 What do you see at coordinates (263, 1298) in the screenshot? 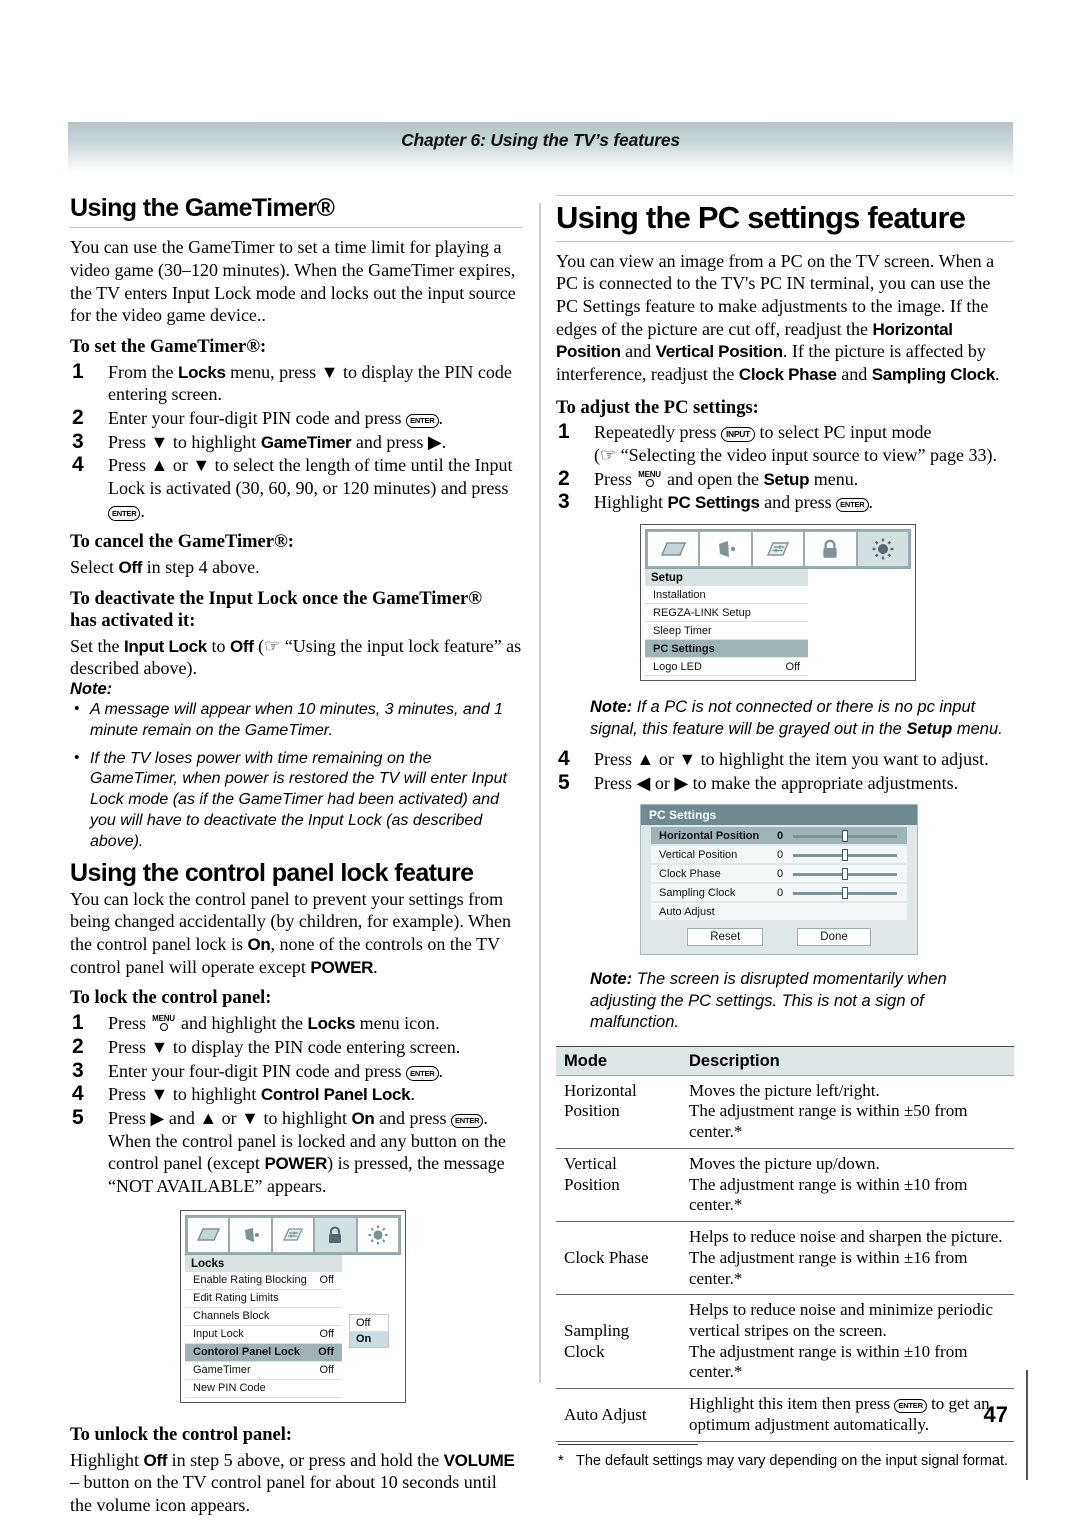
I see `locks-menu-row: Edit Rating Limits` at bounding box center [263, 1298].